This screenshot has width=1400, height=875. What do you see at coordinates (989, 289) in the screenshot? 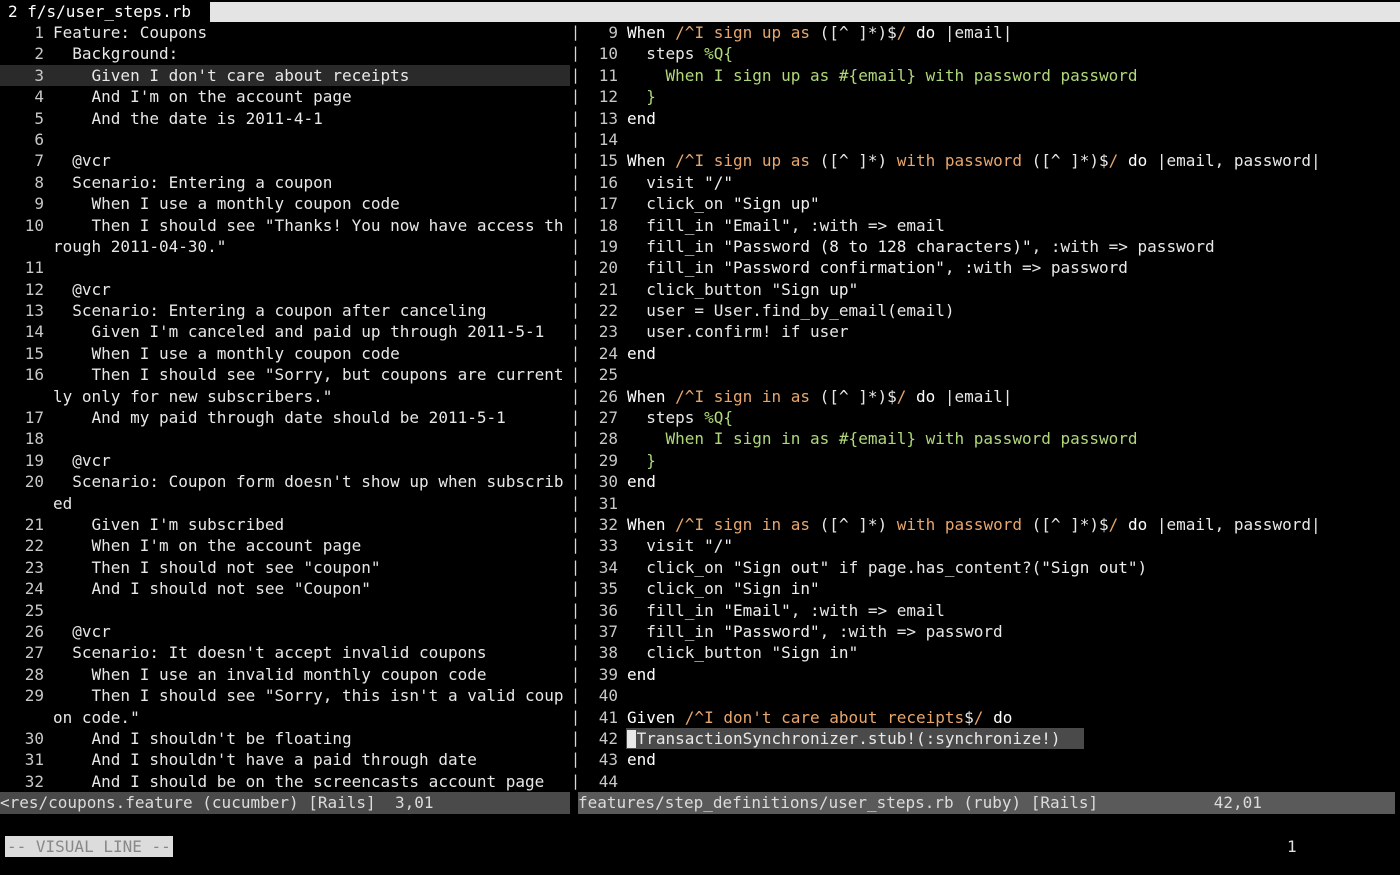
I see `code-line: 21 click_button "Sign up"` at bounding box center [989, 289].